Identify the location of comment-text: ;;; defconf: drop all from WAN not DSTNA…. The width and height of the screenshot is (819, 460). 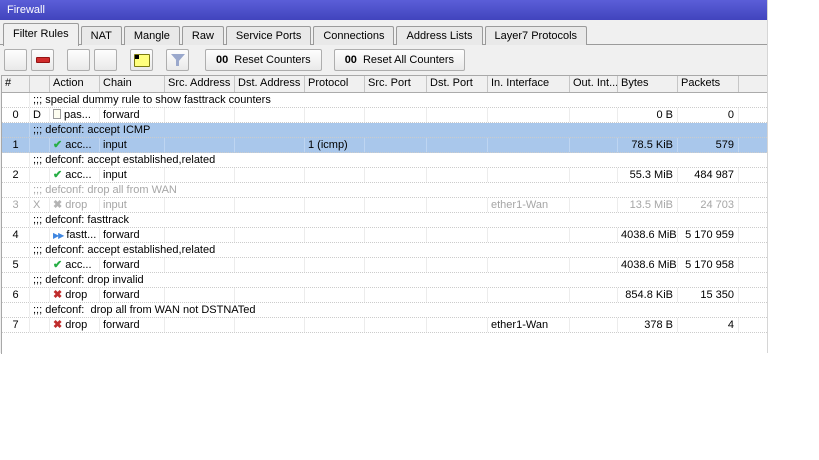
(144, 310).